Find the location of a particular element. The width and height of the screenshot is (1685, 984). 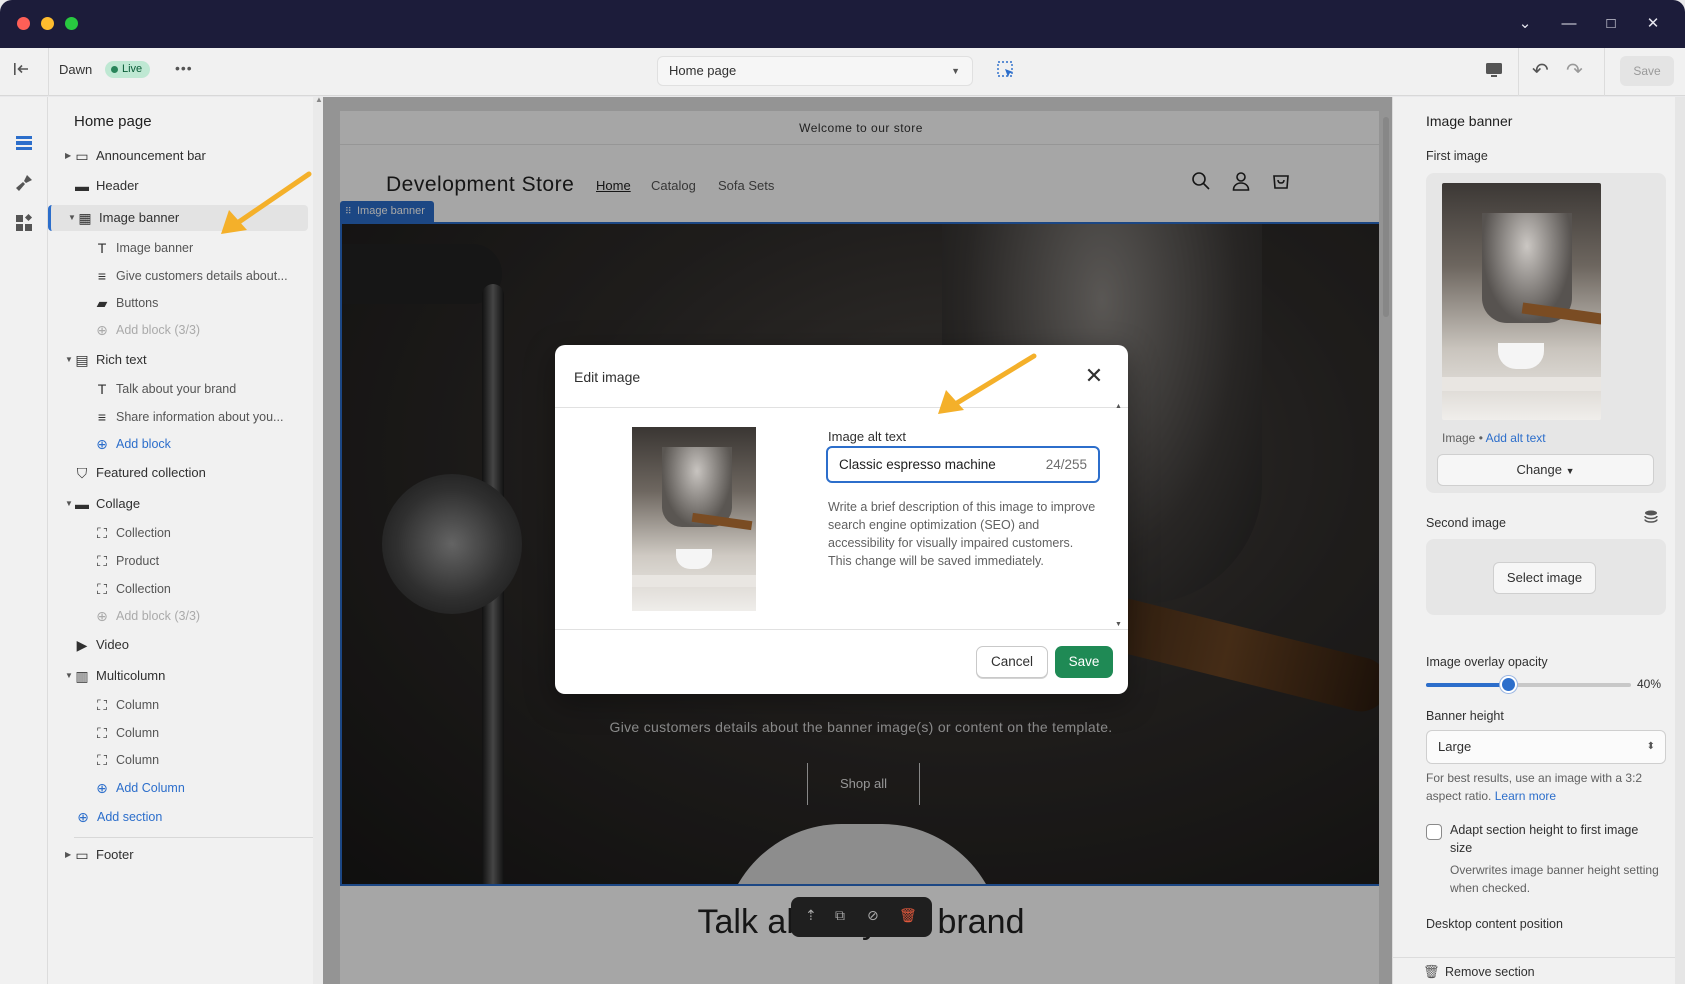

maximize-icon: □ is located at coordinates (1611, 24).